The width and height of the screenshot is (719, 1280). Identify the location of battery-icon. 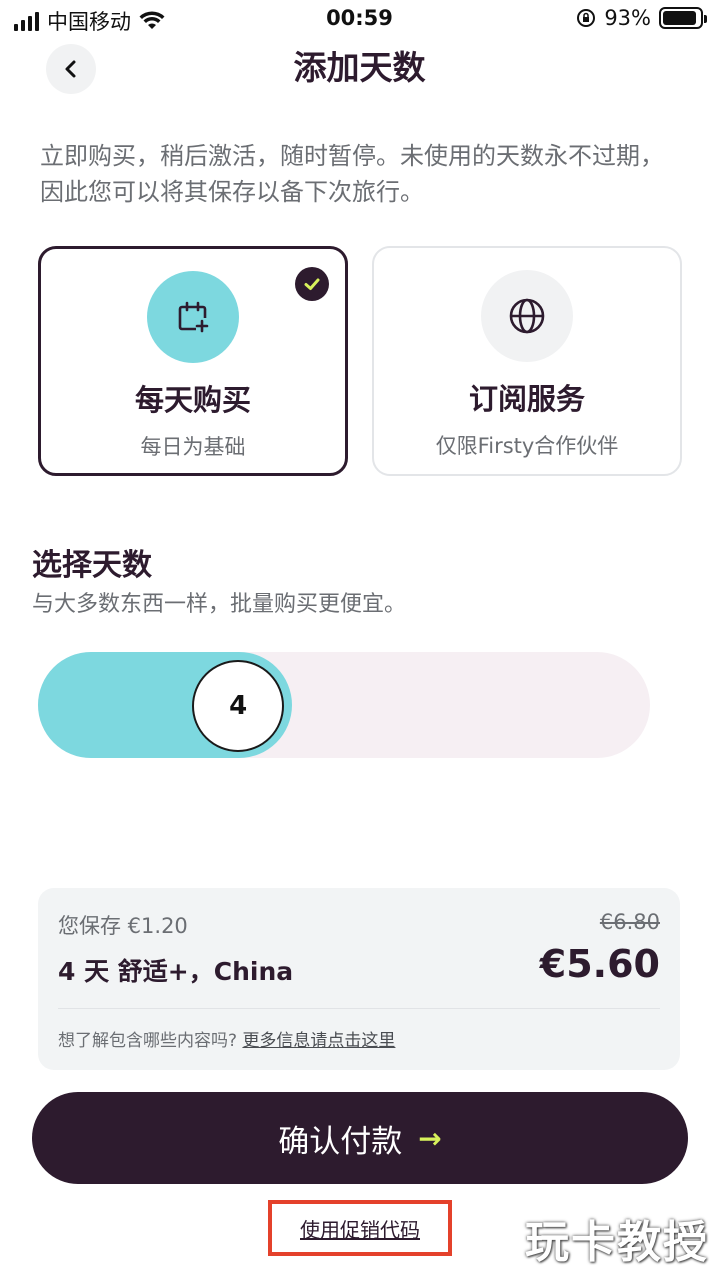
(683, 18).